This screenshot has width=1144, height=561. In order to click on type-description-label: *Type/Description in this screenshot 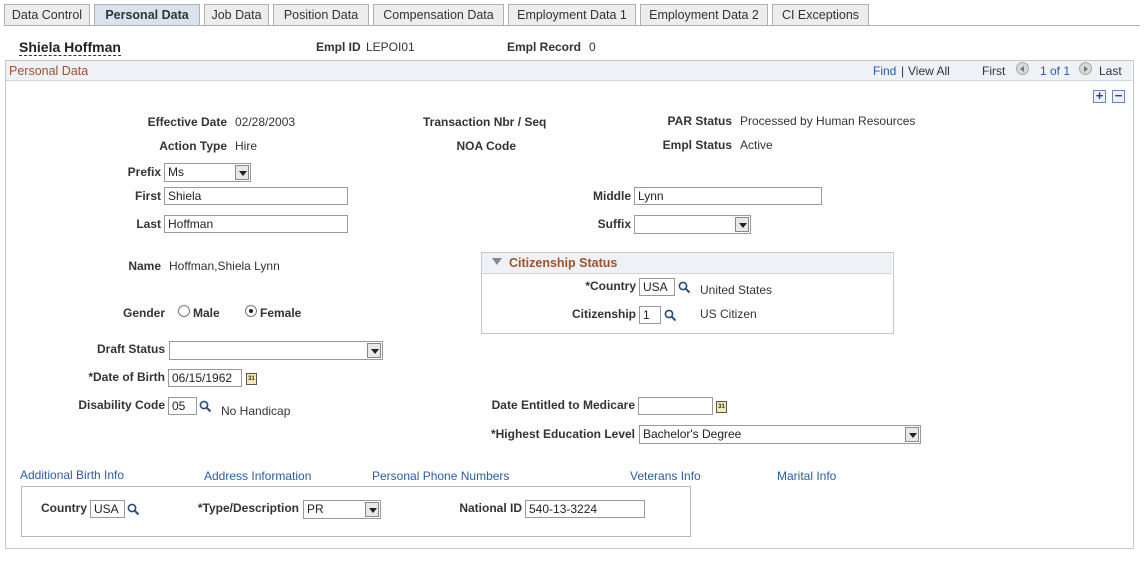, I will do `click(248, 508)`.